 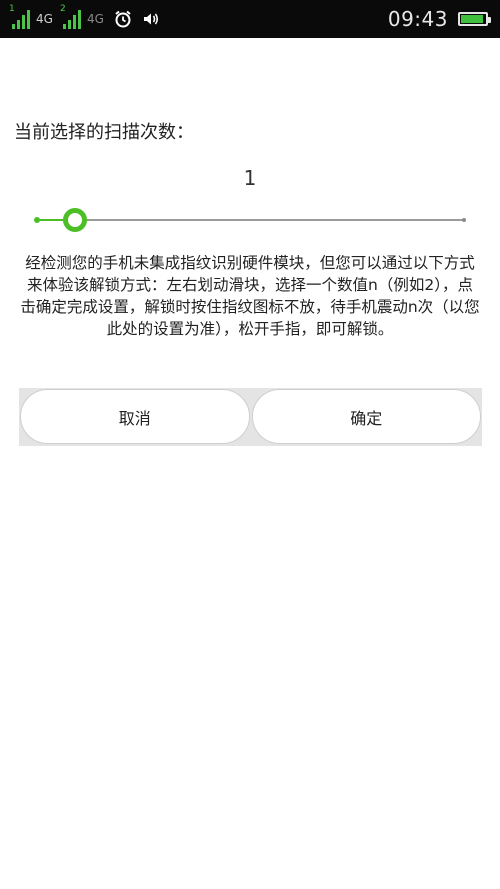 What do you see at coordinates (123, 19) in the screenshot?
I see `alarm-icon` at bounding box center [123, 19].